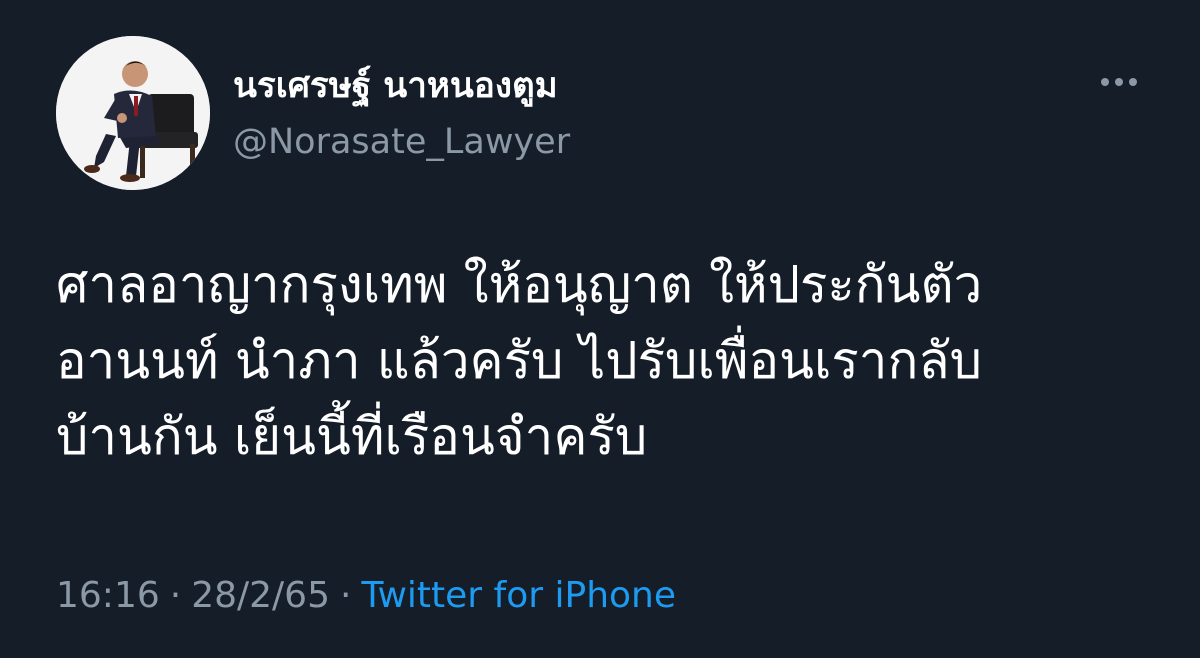 The image size is (1200, 658). What do you see at coordinates (519, 285) in the screenshot?
I see `tweet-text-line: ศาลอาญากรุงเทพ ให้อนุญาต ให้ประกันตัว` at bounding box center [519, 285].